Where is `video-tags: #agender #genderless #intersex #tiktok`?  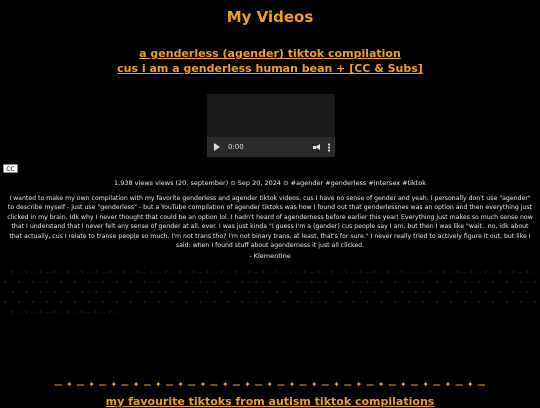 video-tags: #agender #genderless #intersex #tiktok is located at coordinates (358, 183).